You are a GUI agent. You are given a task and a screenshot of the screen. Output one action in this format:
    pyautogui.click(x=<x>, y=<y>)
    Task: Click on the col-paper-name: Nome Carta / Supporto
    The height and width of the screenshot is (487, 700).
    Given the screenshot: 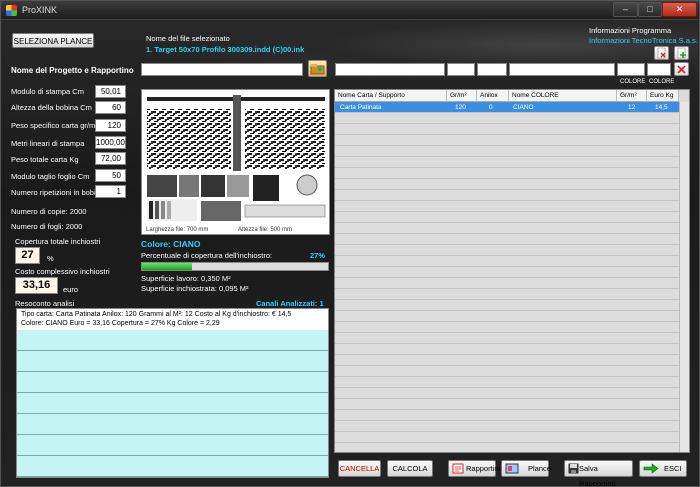 What is the action you would take?
    pyautogui.click(x=391, y=96)
    